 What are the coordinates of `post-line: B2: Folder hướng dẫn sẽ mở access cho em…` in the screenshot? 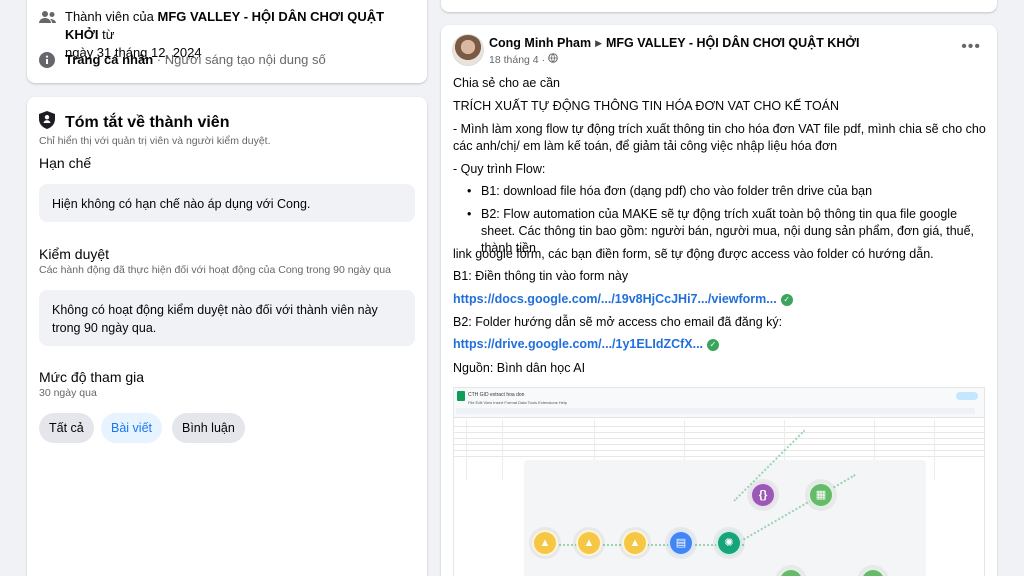 It's located at (618, 322).